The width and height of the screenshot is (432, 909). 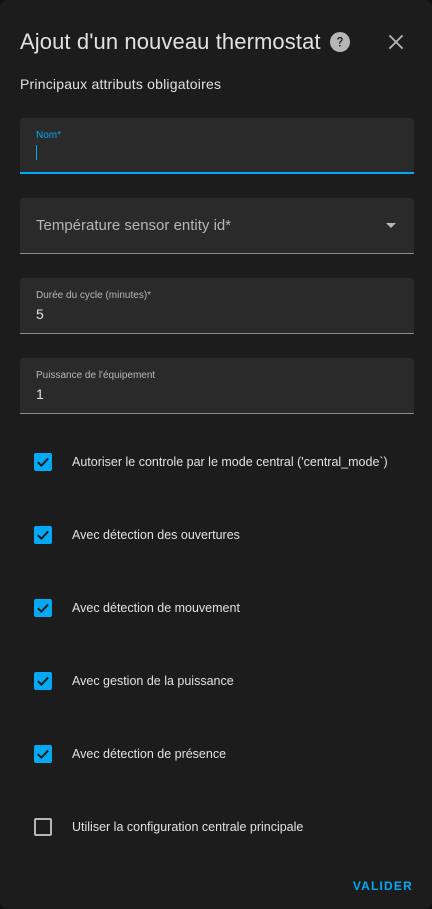 What do you see at coordinates (153, 681) in the screenshot?
I see `option-label: Avec gestion de la puissance` at bounding box center [153, 681].